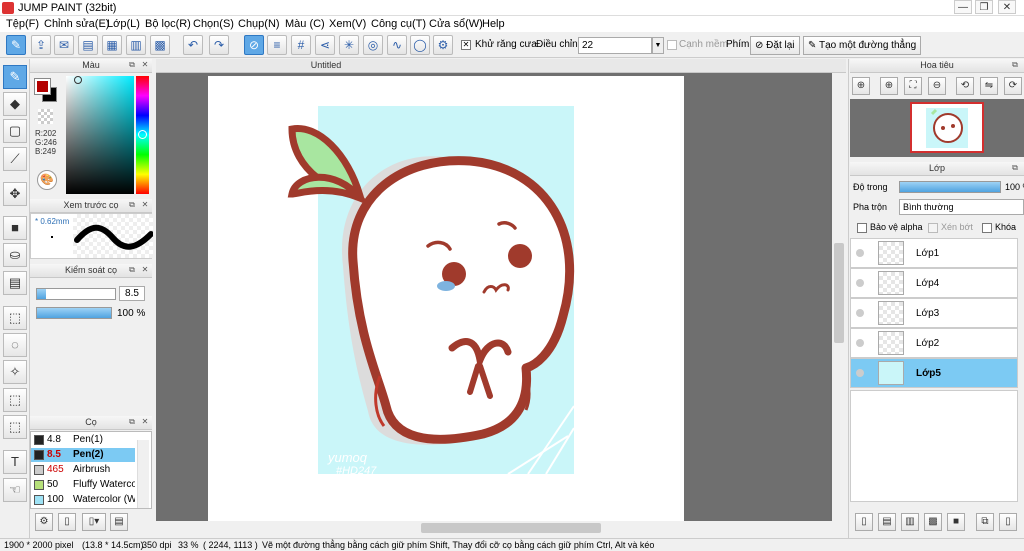  I want to click on move-tool-icon: ✥, so click(15, 194).